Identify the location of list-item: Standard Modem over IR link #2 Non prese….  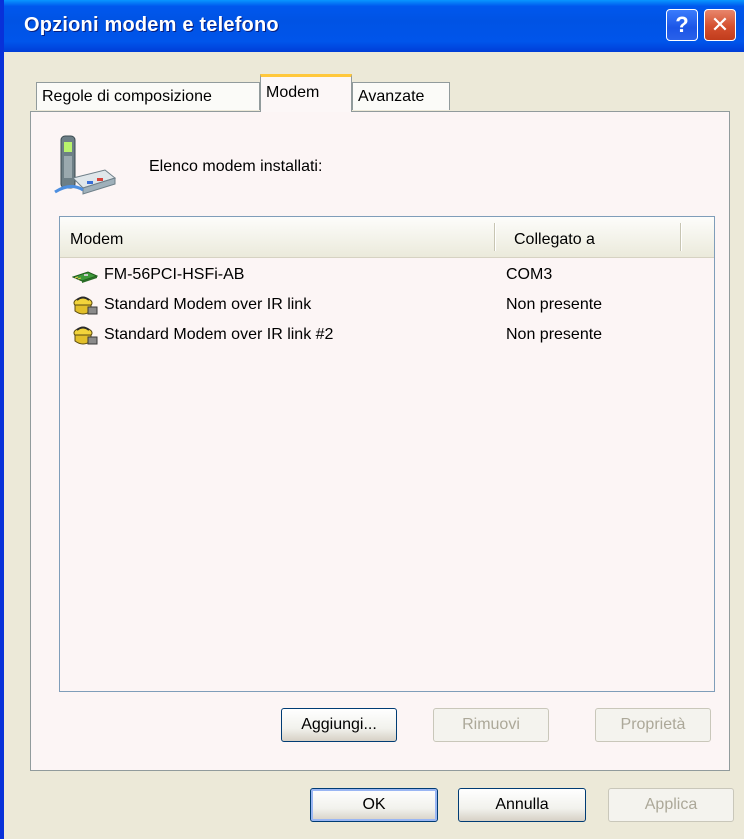
(387, 336).